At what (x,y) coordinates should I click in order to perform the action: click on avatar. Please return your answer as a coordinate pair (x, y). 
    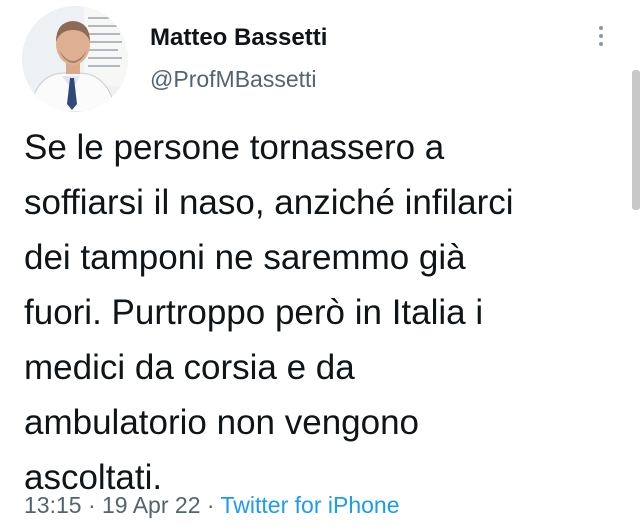
    Looking at the image, I should click on (75, 59).